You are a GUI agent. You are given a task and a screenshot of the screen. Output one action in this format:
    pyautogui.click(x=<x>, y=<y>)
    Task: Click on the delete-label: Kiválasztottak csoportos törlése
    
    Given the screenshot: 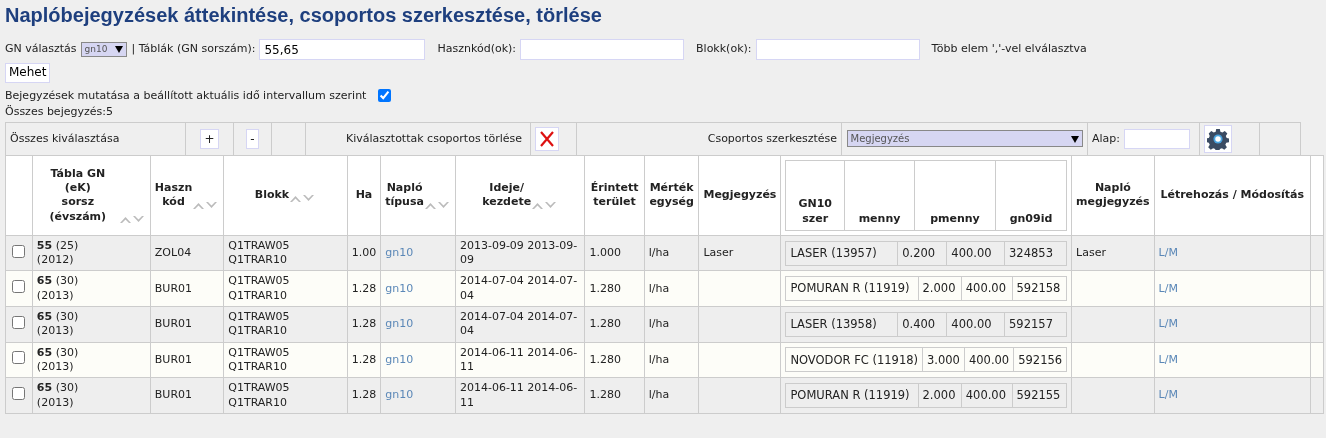 What is the action you would take?
    pyautogui.click(x=434, y=139)
    